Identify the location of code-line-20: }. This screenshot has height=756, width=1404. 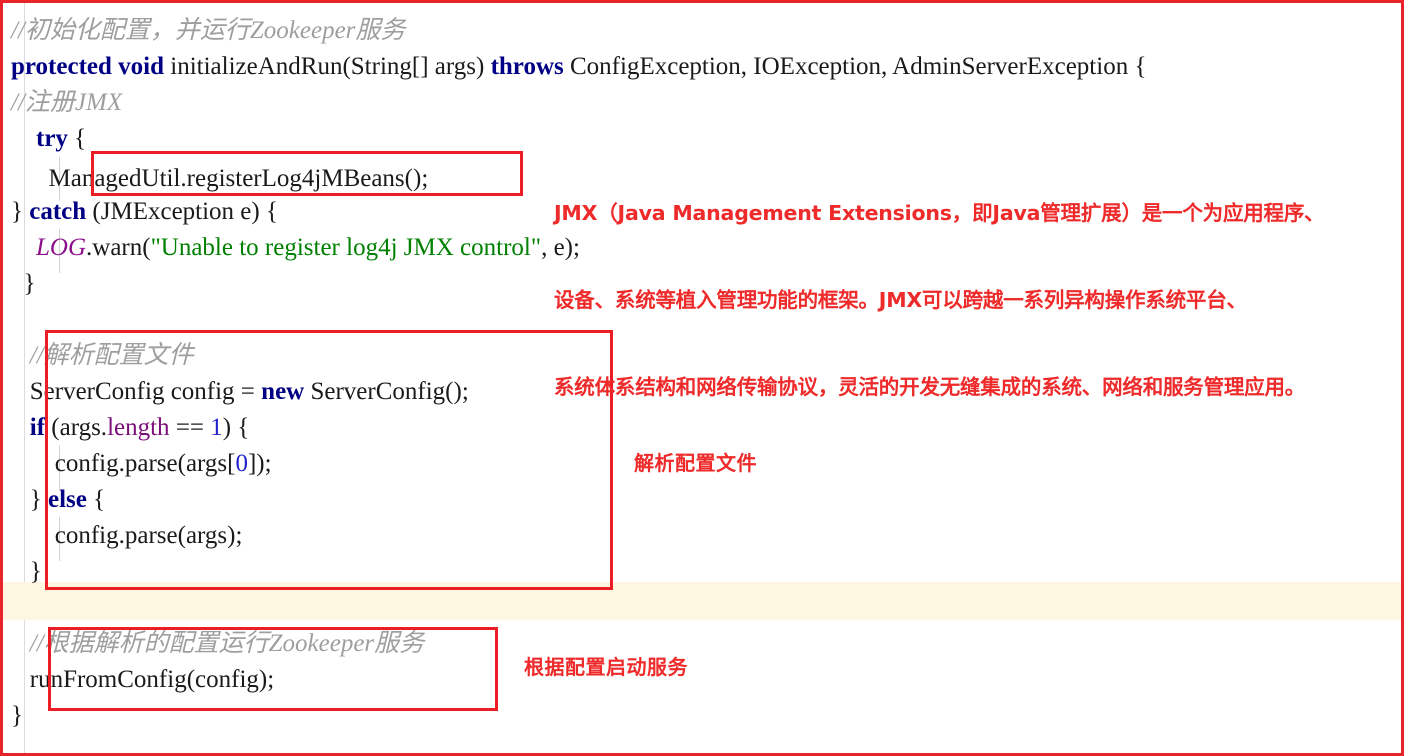
(17, 716).